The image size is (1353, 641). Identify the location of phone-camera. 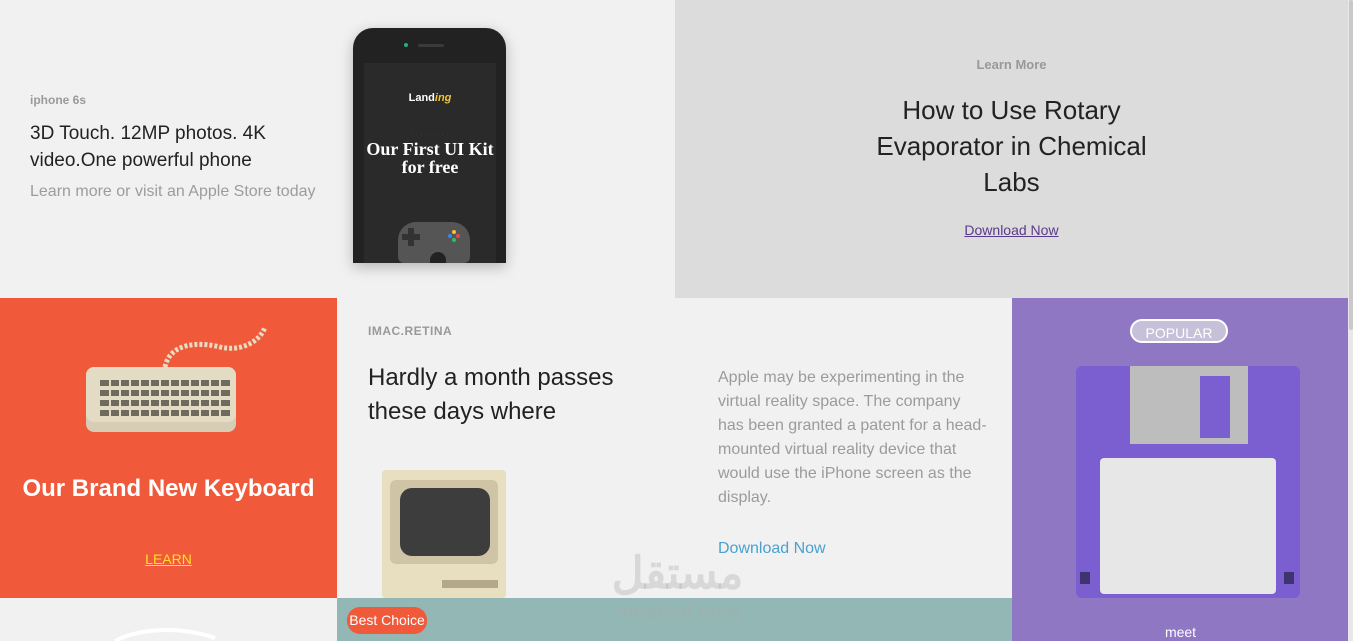
(406, 45).